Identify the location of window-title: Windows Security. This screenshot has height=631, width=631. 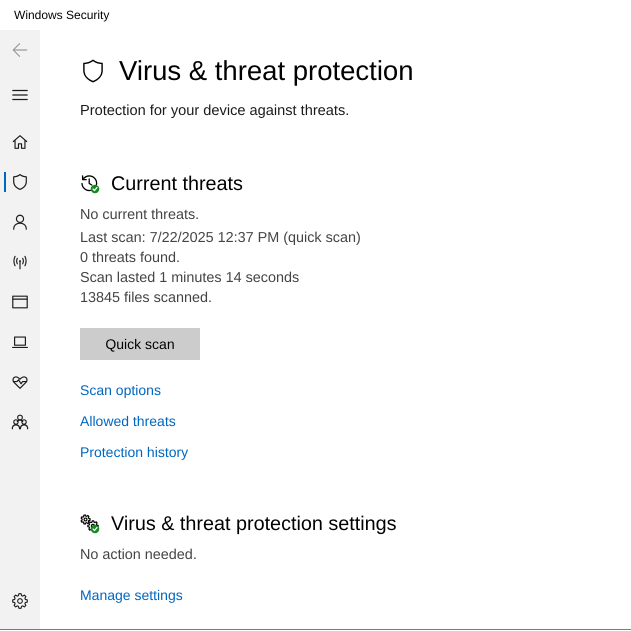
(62, 15).